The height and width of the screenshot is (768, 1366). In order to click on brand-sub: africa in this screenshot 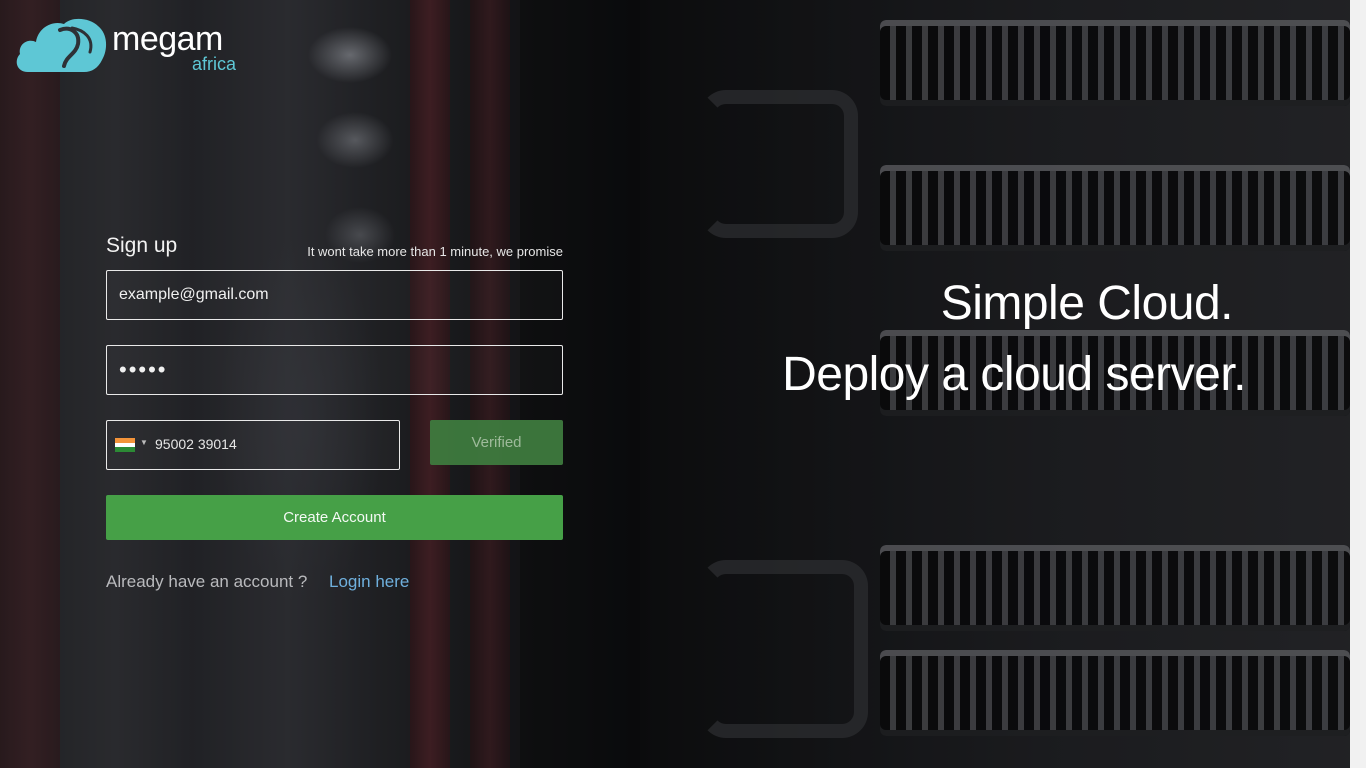, I will do `click(214, 64)`.